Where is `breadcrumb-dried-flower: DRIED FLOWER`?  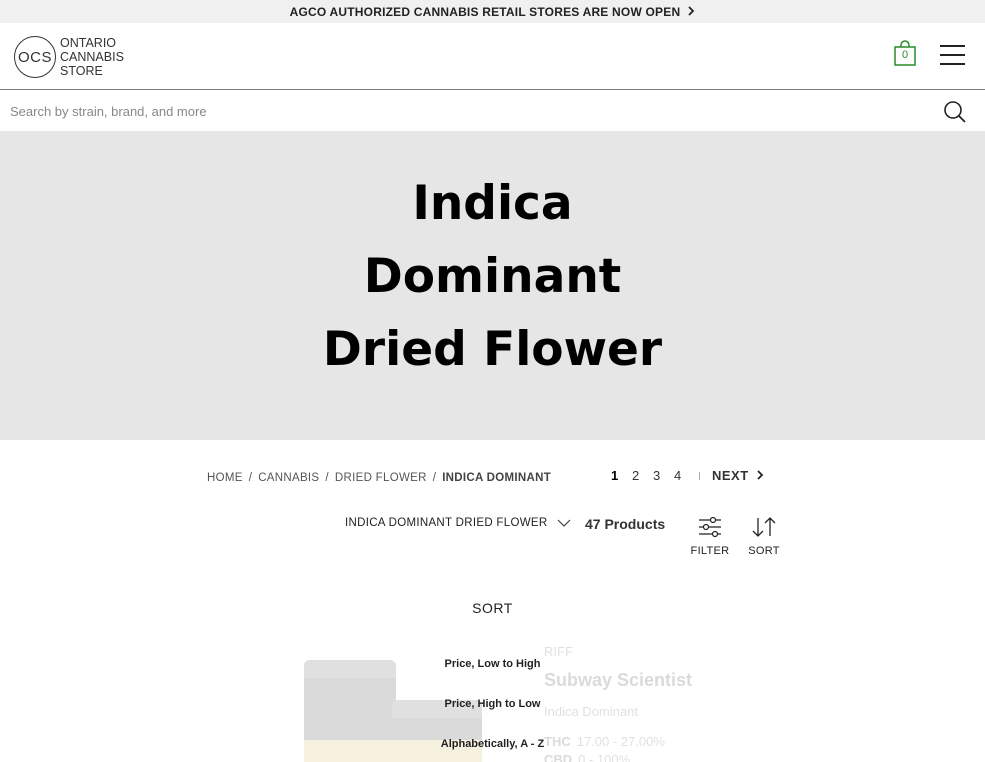
breadcrumb-dried-flower: DRIED FLOWER is located at coordinates (381, 478).